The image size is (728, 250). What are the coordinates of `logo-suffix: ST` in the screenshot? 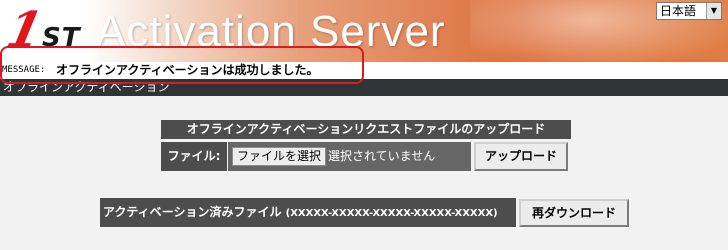 It's located at (61, 38).